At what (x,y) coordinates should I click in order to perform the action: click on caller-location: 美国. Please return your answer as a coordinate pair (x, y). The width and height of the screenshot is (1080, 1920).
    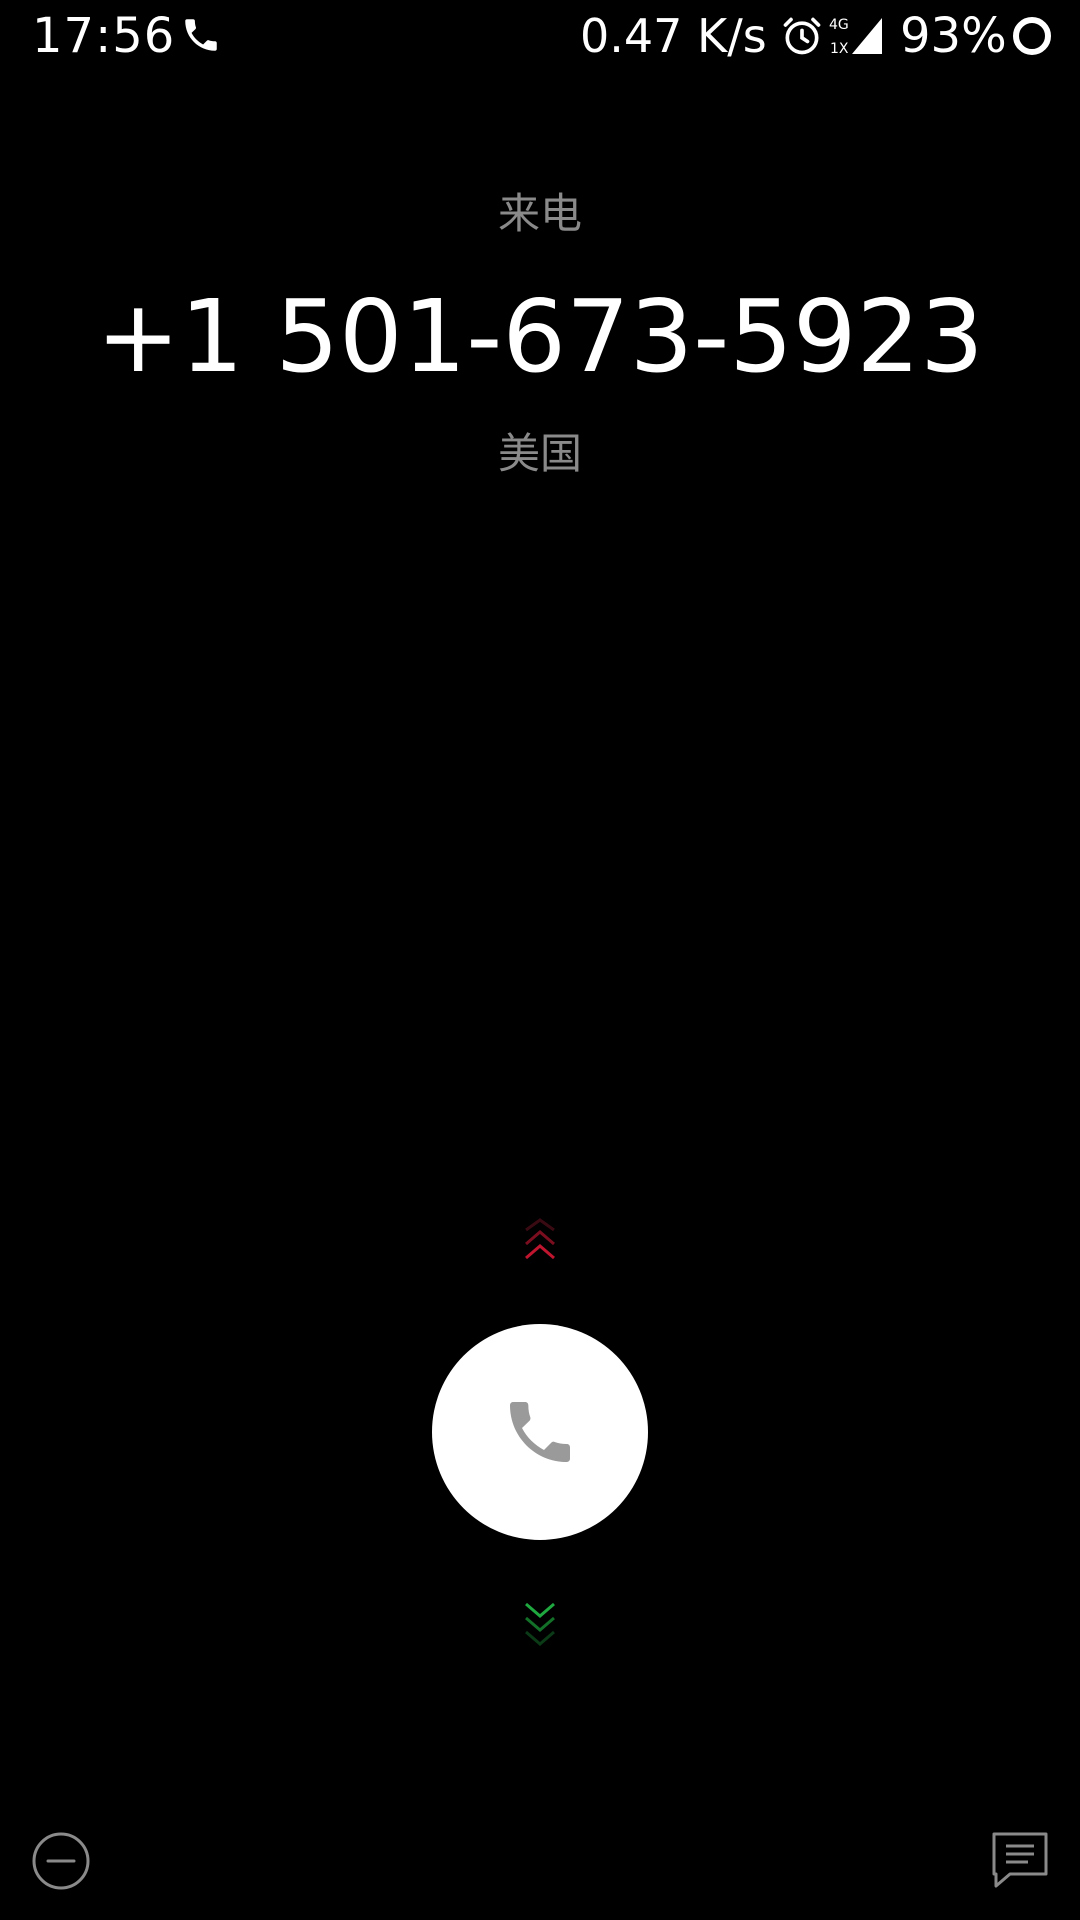
    Looking at the image, I should click on (539, 453).